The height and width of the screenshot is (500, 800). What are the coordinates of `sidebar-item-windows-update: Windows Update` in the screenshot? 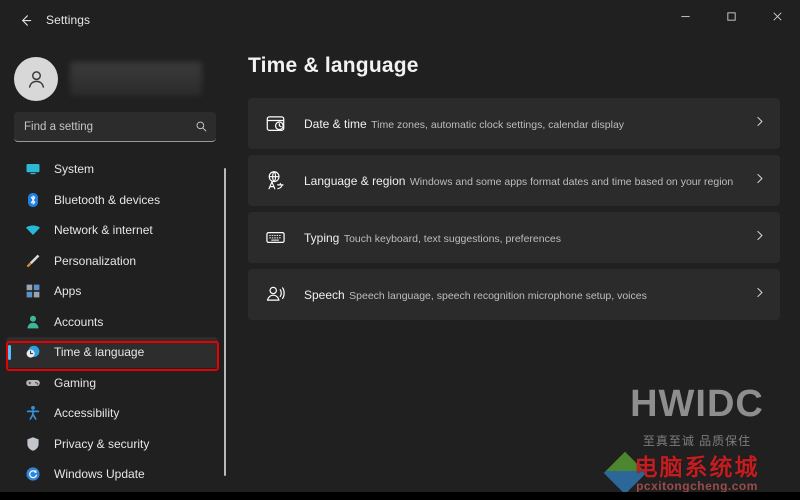 It's located at (112, 474).